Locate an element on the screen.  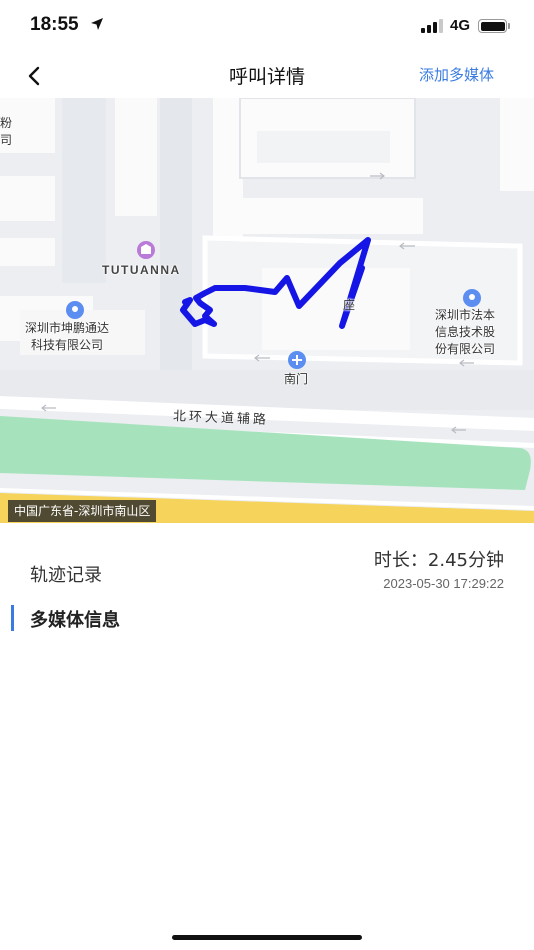
media-section-title: 多媒体信息 is located at coordinates (75, 620).